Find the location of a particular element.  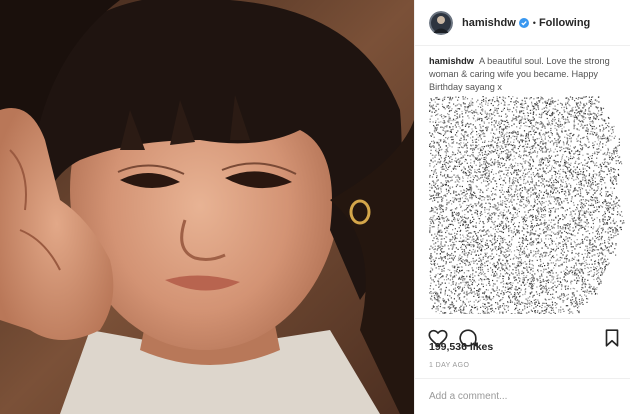

post-timestamp: 1 DAY AGO is located at coordinates (449, 365).